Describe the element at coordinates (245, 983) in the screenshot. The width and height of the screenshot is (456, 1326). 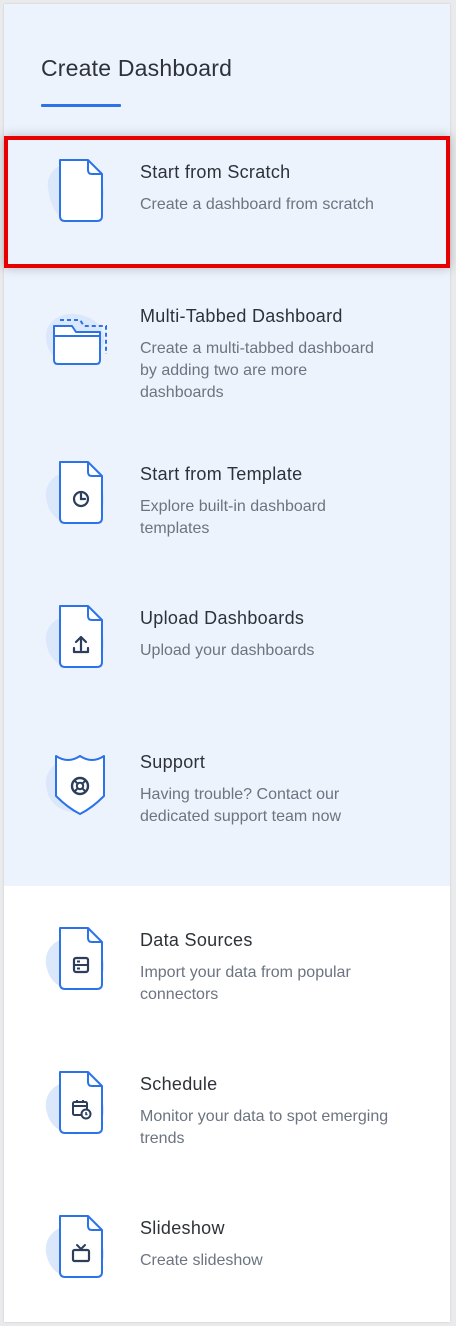
I see `item-description: Import your data from popular connectors` at that location.